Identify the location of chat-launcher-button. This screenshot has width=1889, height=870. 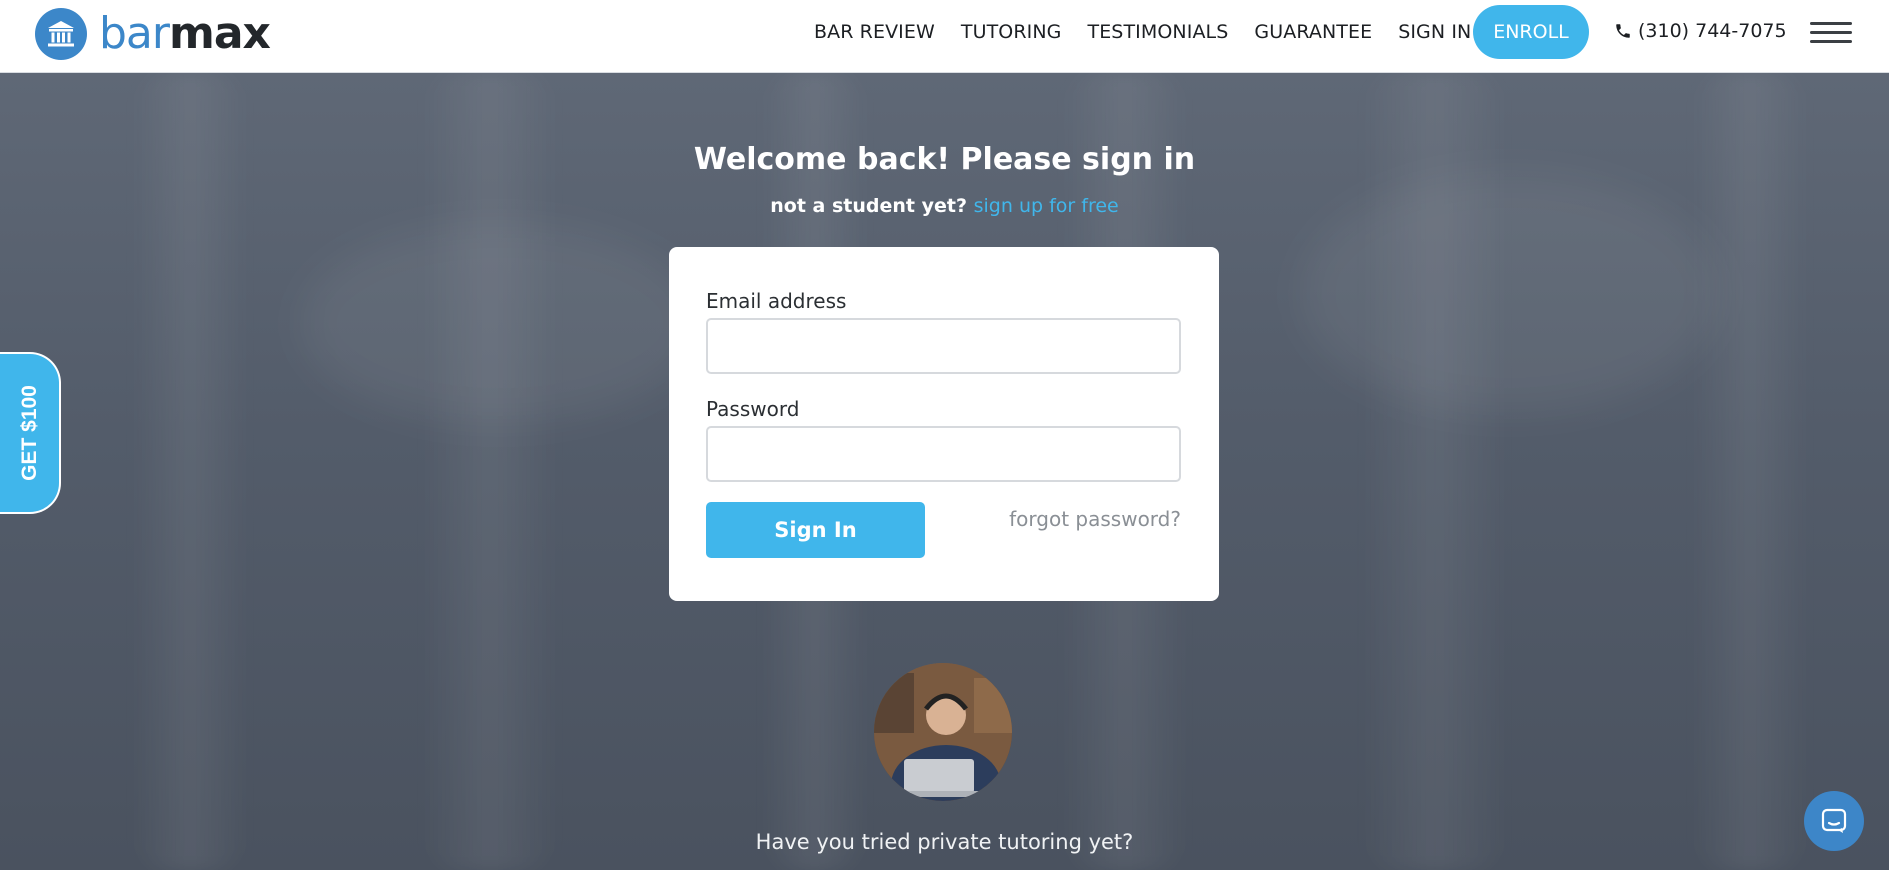
(1834, 821).